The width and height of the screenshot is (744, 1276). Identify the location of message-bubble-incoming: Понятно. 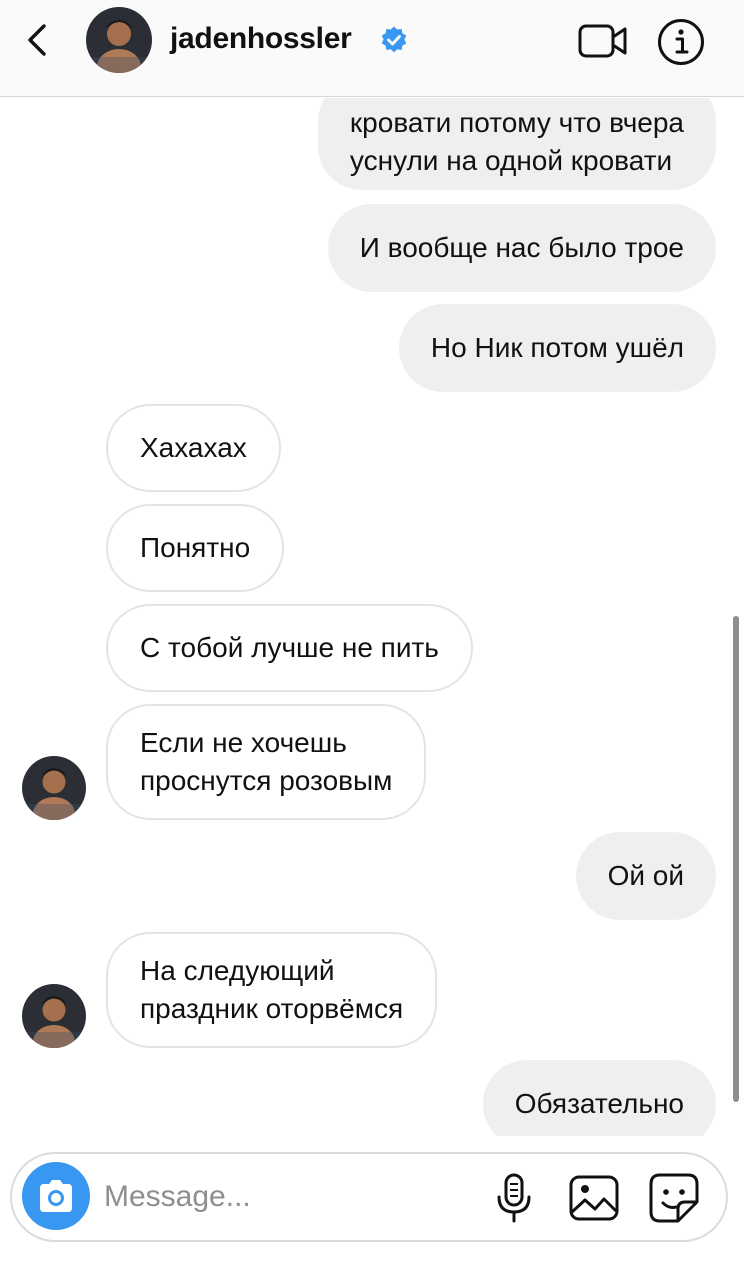
(195, 548).